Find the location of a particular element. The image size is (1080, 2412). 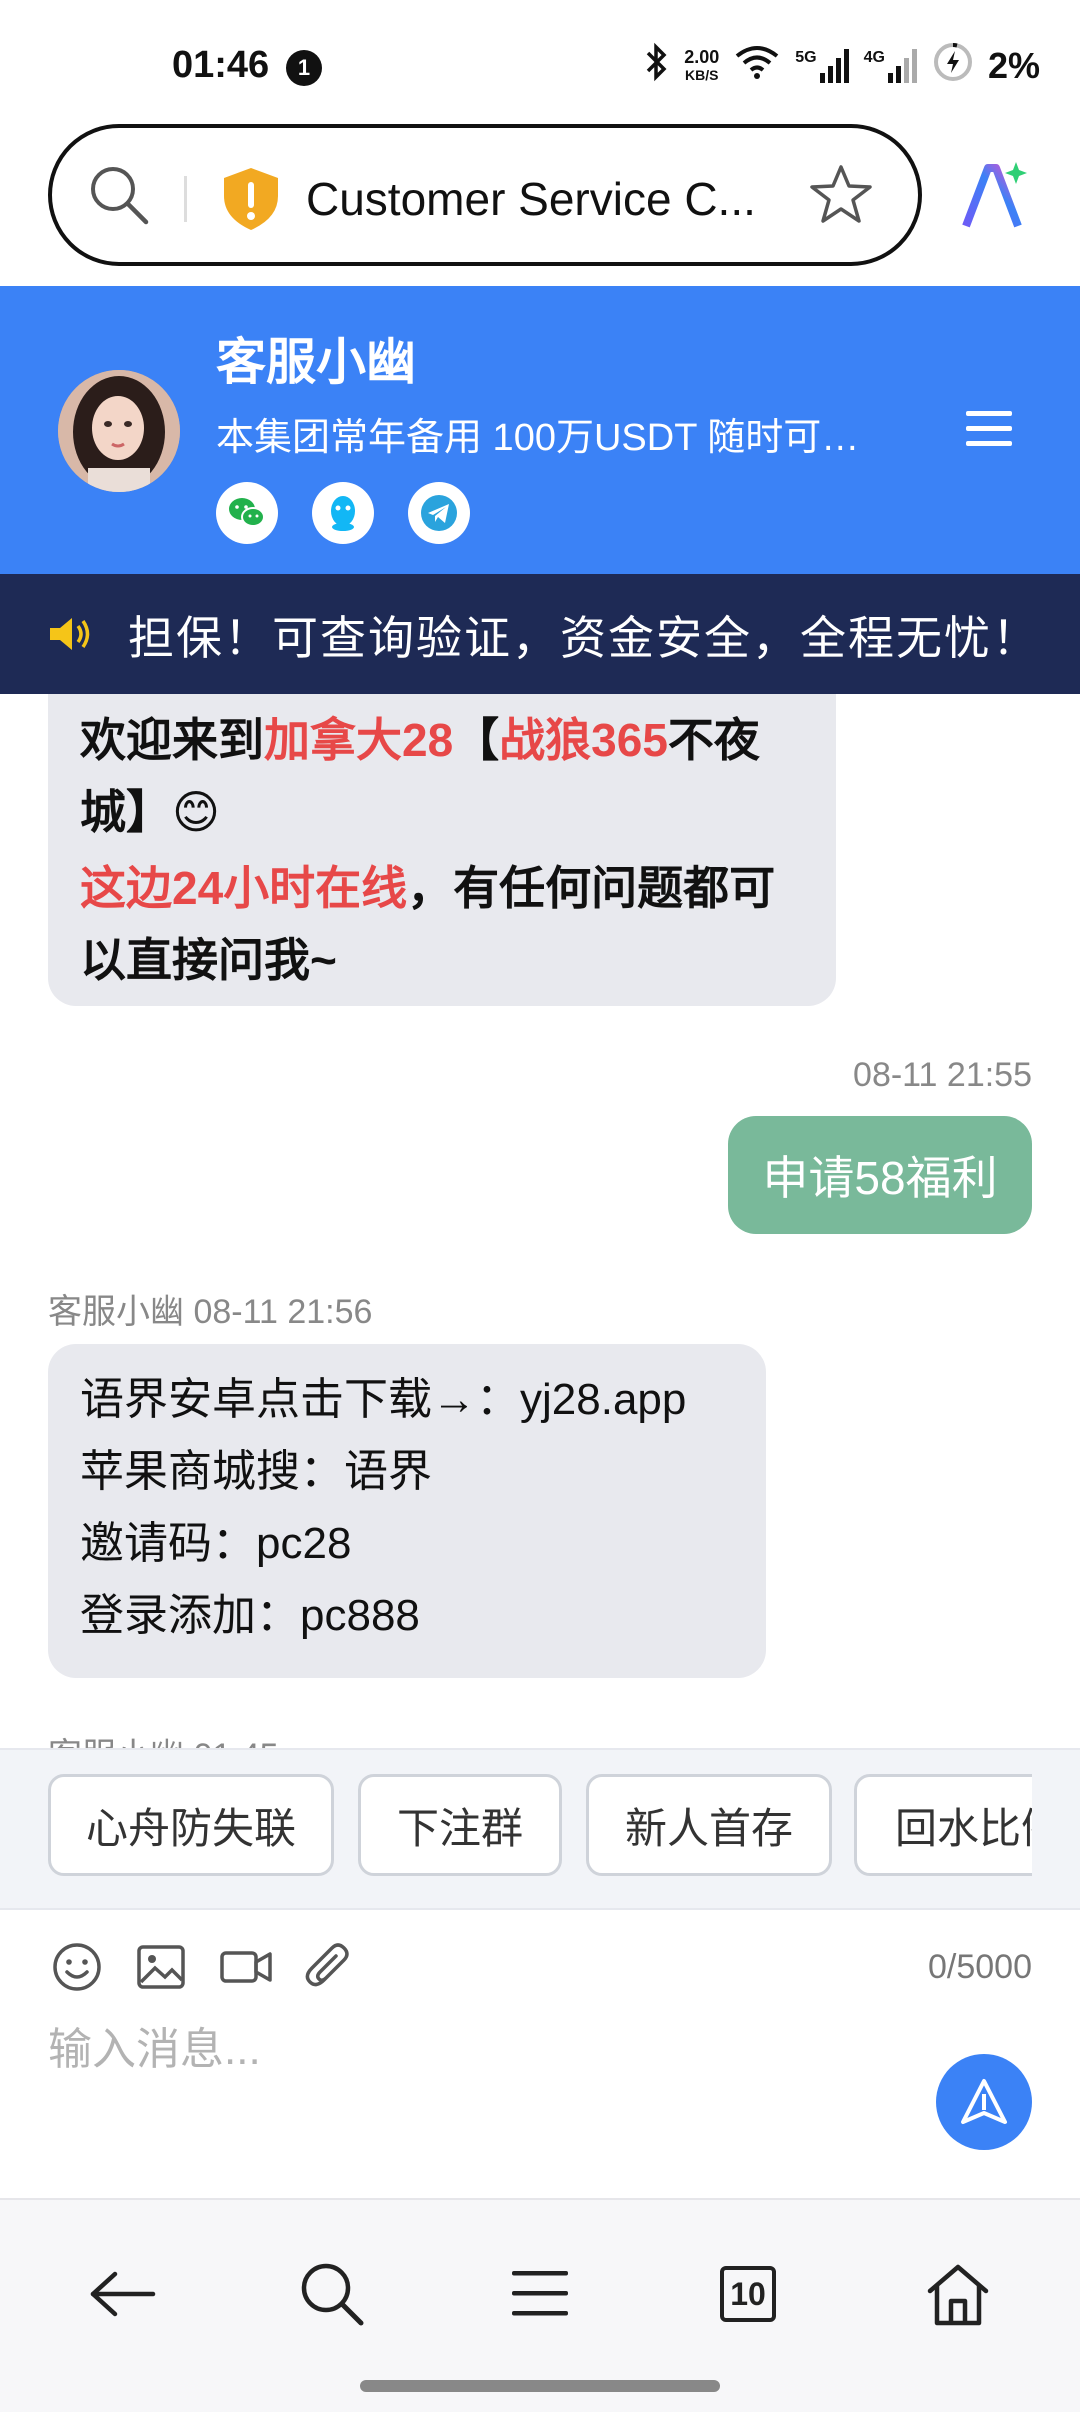

battery-percent: 2% is located at coordinates (1013, 65).